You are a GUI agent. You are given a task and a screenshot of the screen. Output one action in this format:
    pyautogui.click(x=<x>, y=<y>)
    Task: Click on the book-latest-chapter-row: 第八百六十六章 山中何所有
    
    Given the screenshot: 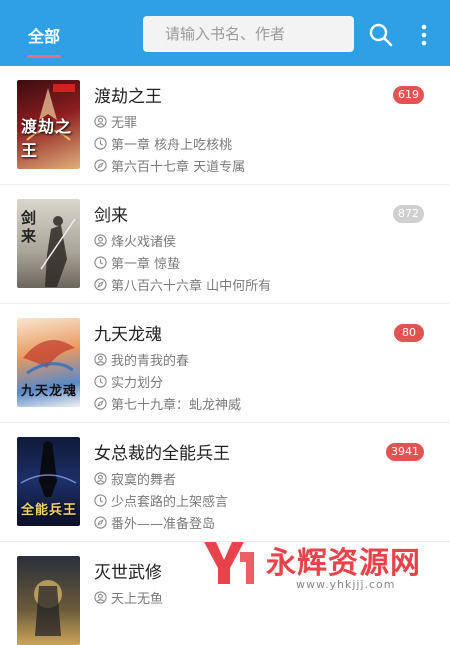 What is the action you would take?
    pyautogui.click(x=182, y=284)
    